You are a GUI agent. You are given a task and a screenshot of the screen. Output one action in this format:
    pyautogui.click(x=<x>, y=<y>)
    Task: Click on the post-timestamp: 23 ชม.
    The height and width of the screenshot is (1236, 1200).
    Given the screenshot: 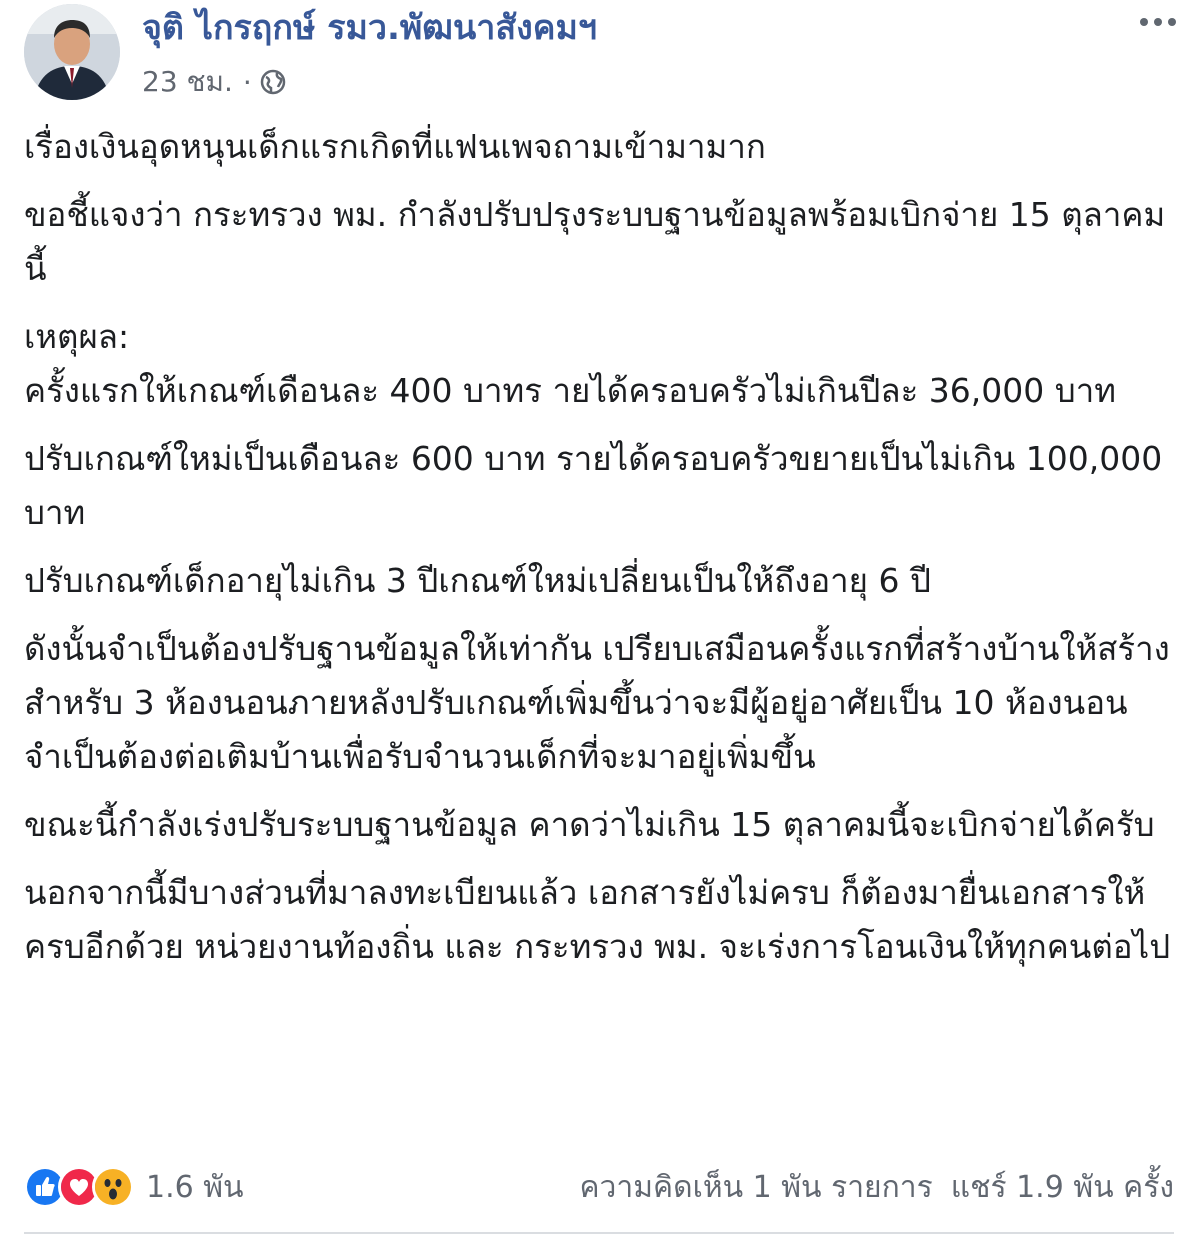 What is the action you would take?
    pyautogui.click(x=187, y=82)
    